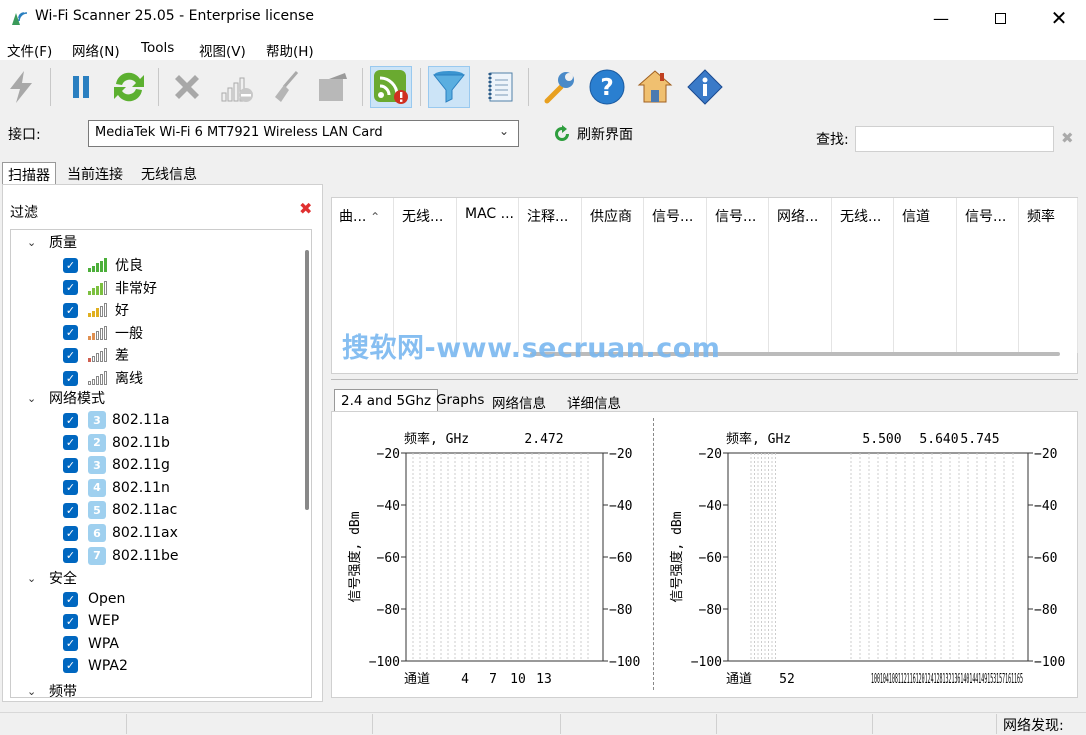 This screenshot has height=735, width=1086. I want to click on filter-item-label: WPA, so click(103, 643).